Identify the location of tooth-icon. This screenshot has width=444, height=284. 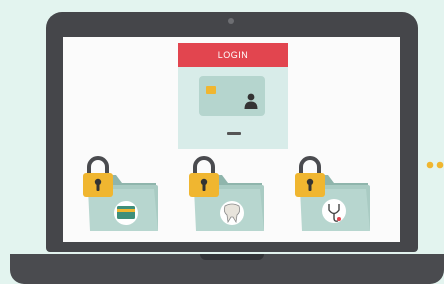
(232, 213).